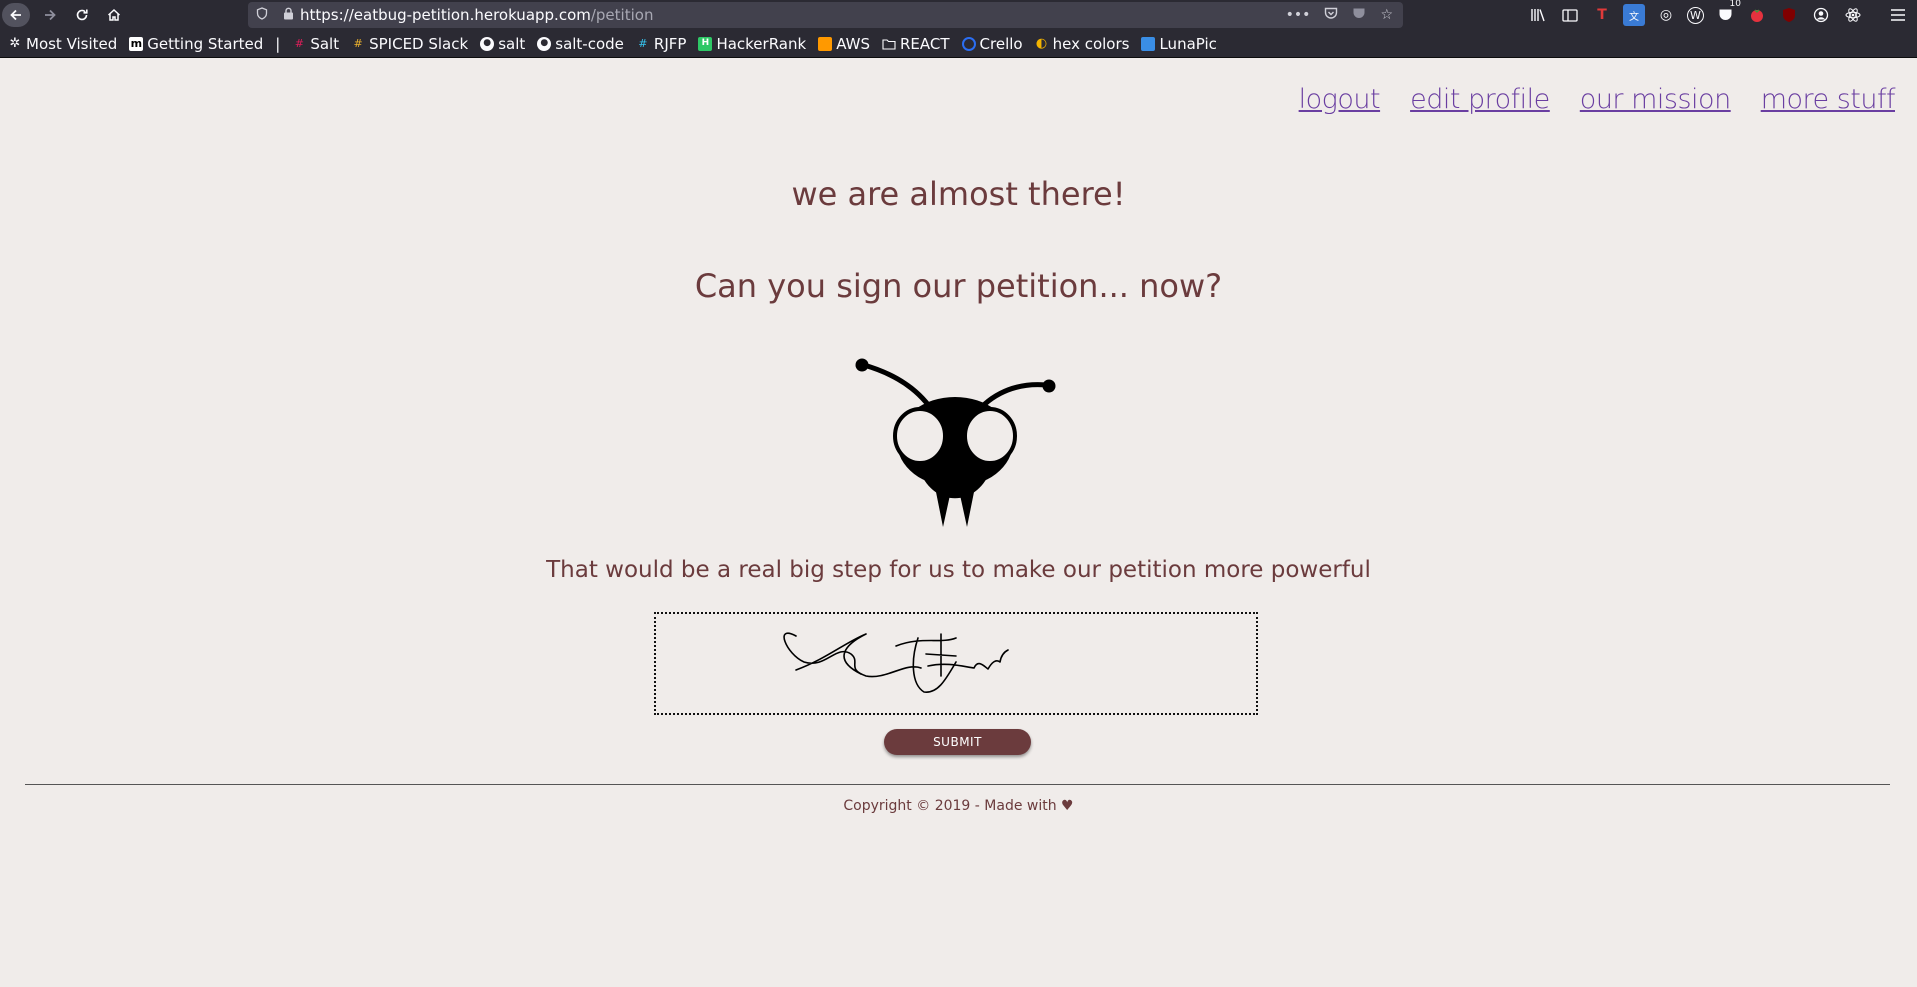  I want to click on bookmark-label: REACT, so click(924, 43).